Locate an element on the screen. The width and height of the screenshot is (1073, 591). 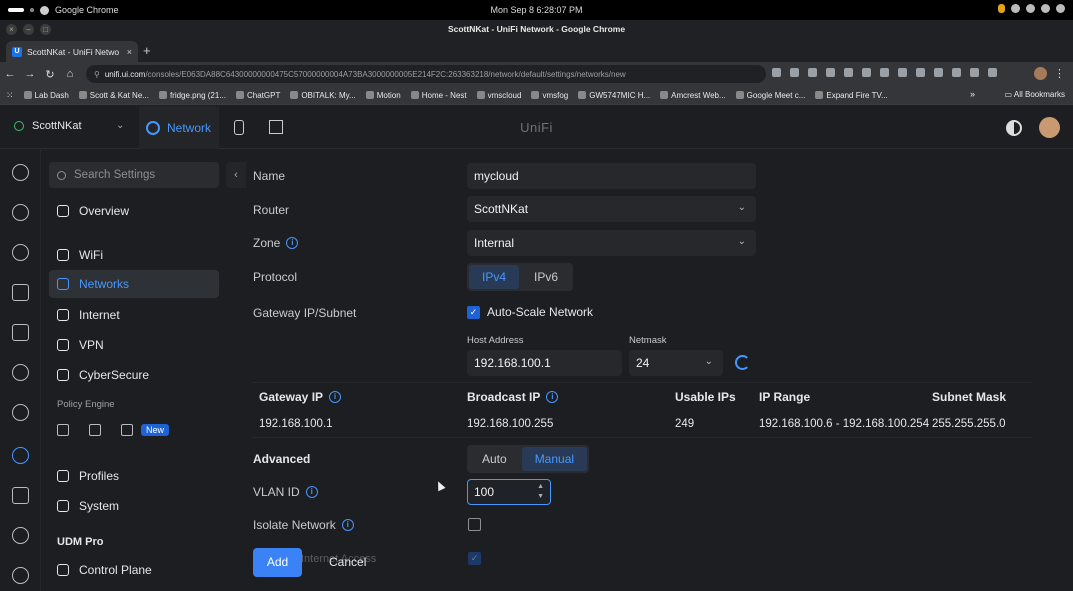
isolate-network-checkbox is located at coordinates (474, 524).